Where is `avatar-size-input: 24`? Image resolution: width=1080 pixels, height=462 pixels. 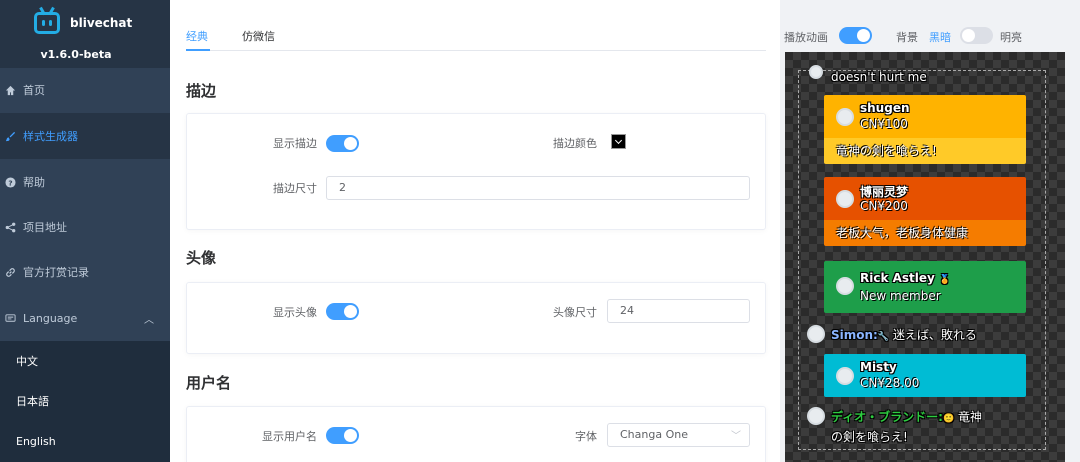 avatar-size-input: 24 is located at coordinates (678, 311).